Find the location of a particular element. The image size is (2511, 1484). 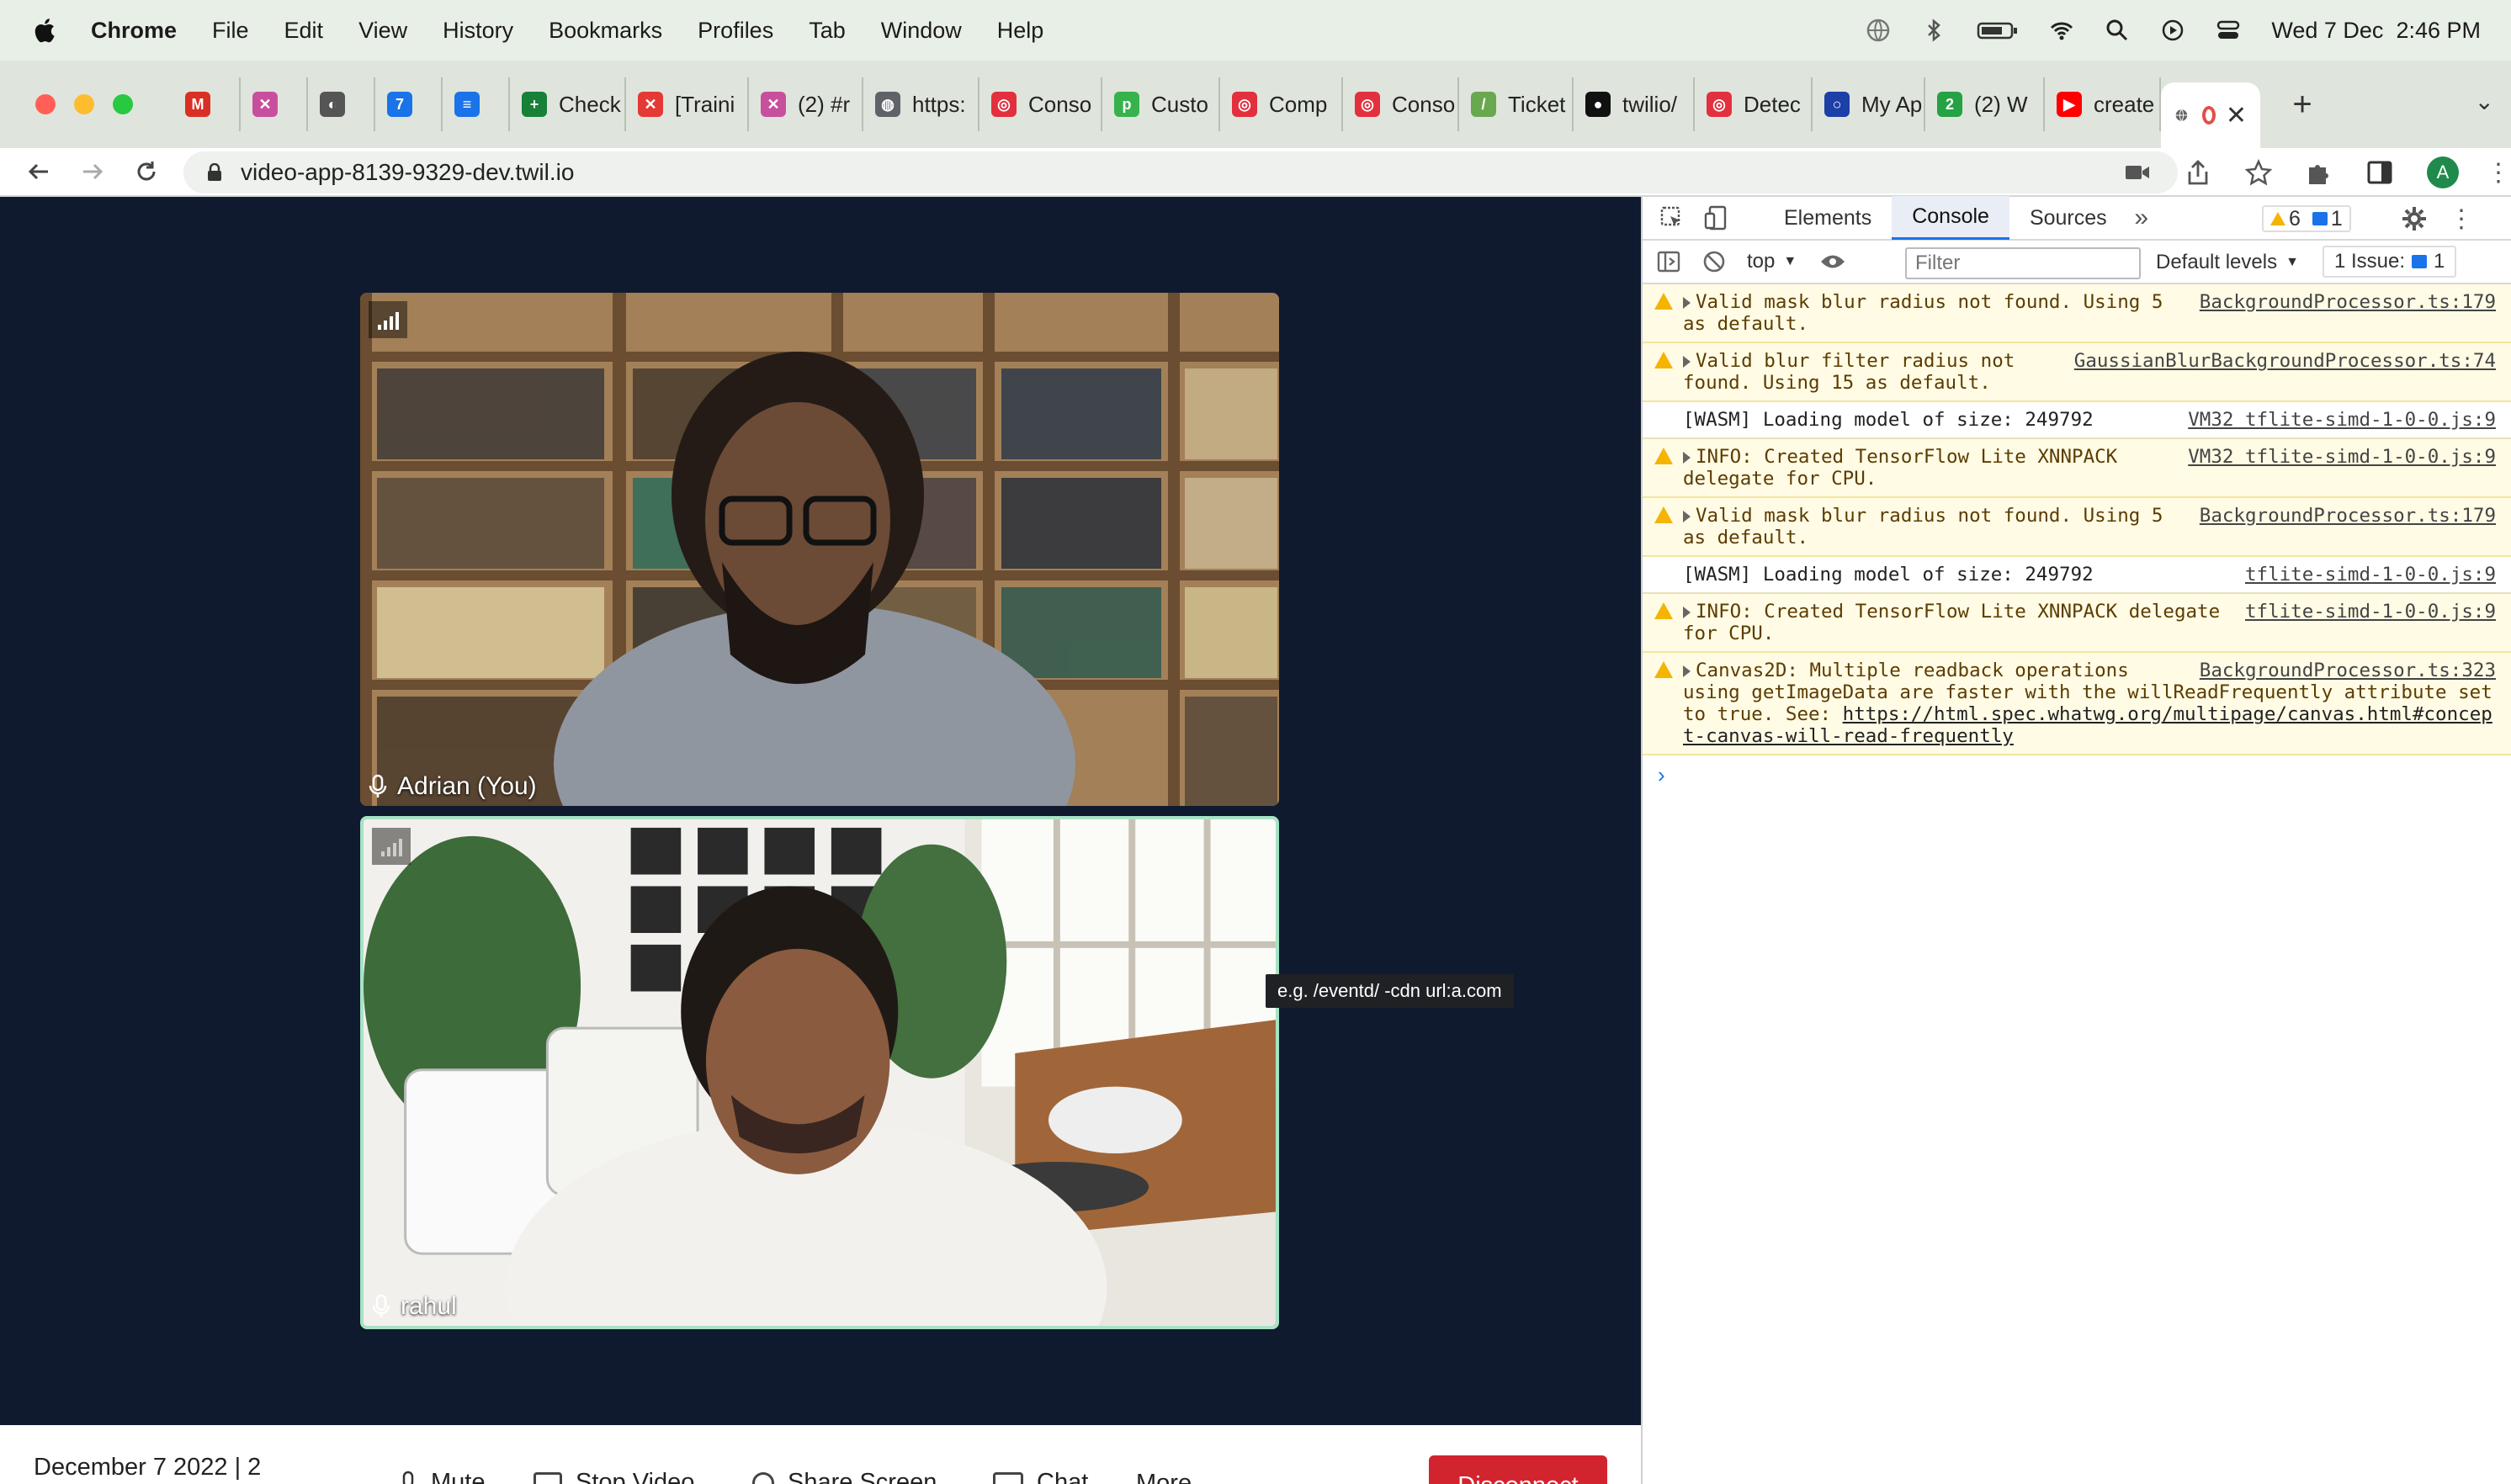

menu-window: Window is located at coordinates (921, 31).